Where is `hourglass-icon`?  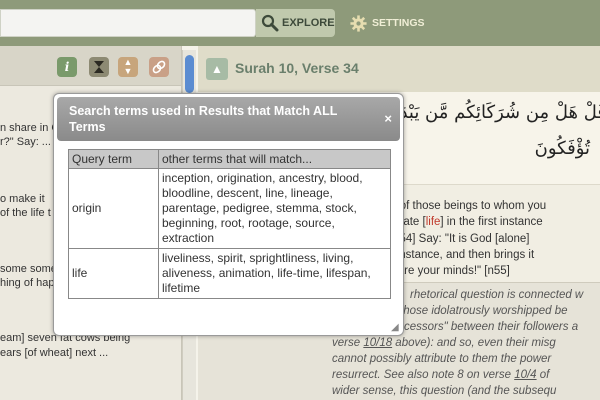 hourglass-icon is located at coordinates (99, 67).